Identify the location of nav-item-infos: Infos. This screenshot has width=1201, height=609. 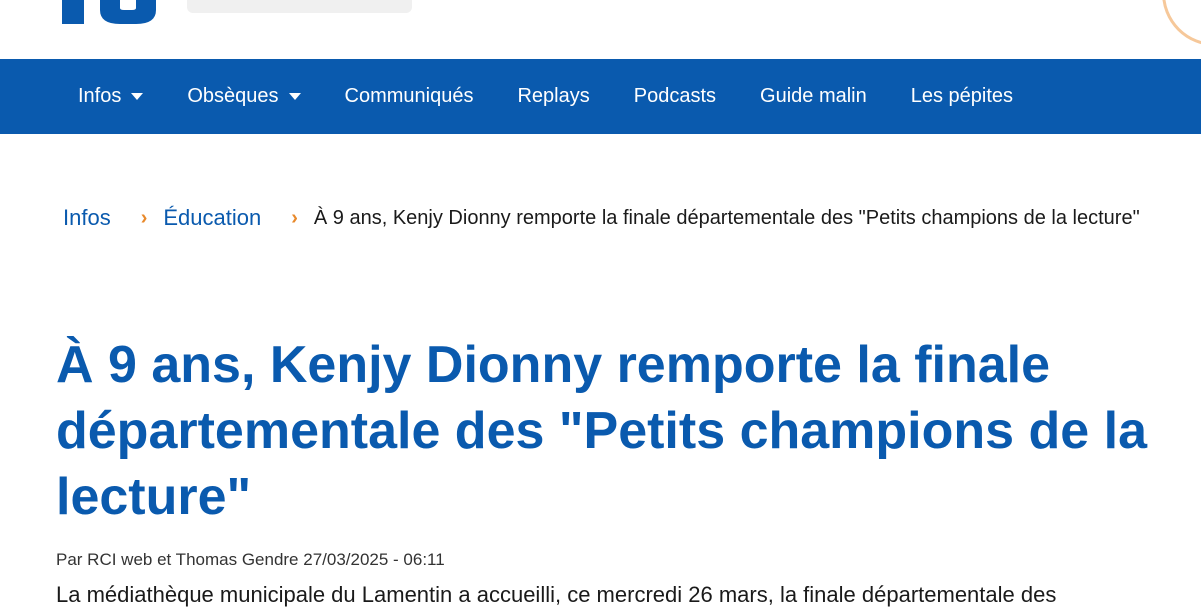
(110, 96).